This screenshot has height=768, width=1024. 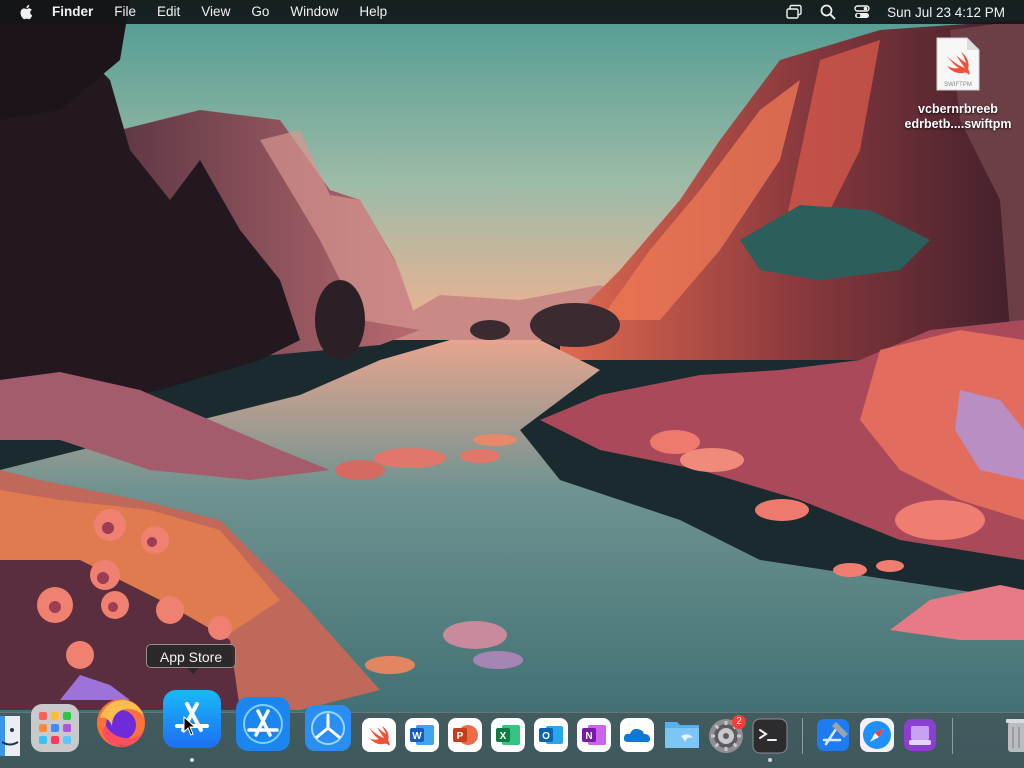 I want to click on dock-onedrive, so click(x=637, y=735).